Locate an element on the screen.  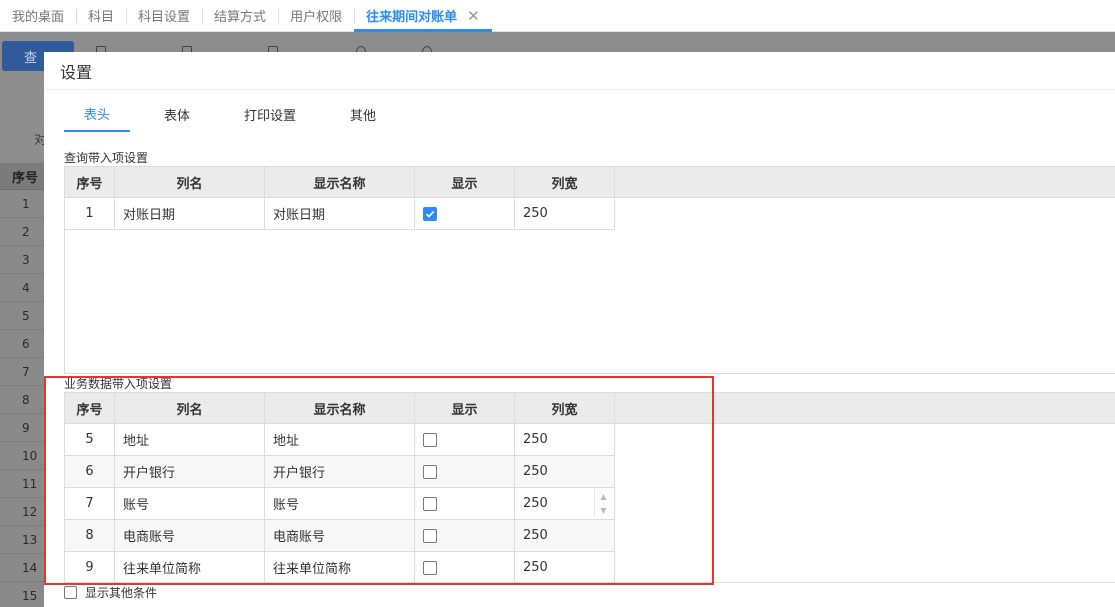
tab-header: 表头 is located at coordinates (97, 114).